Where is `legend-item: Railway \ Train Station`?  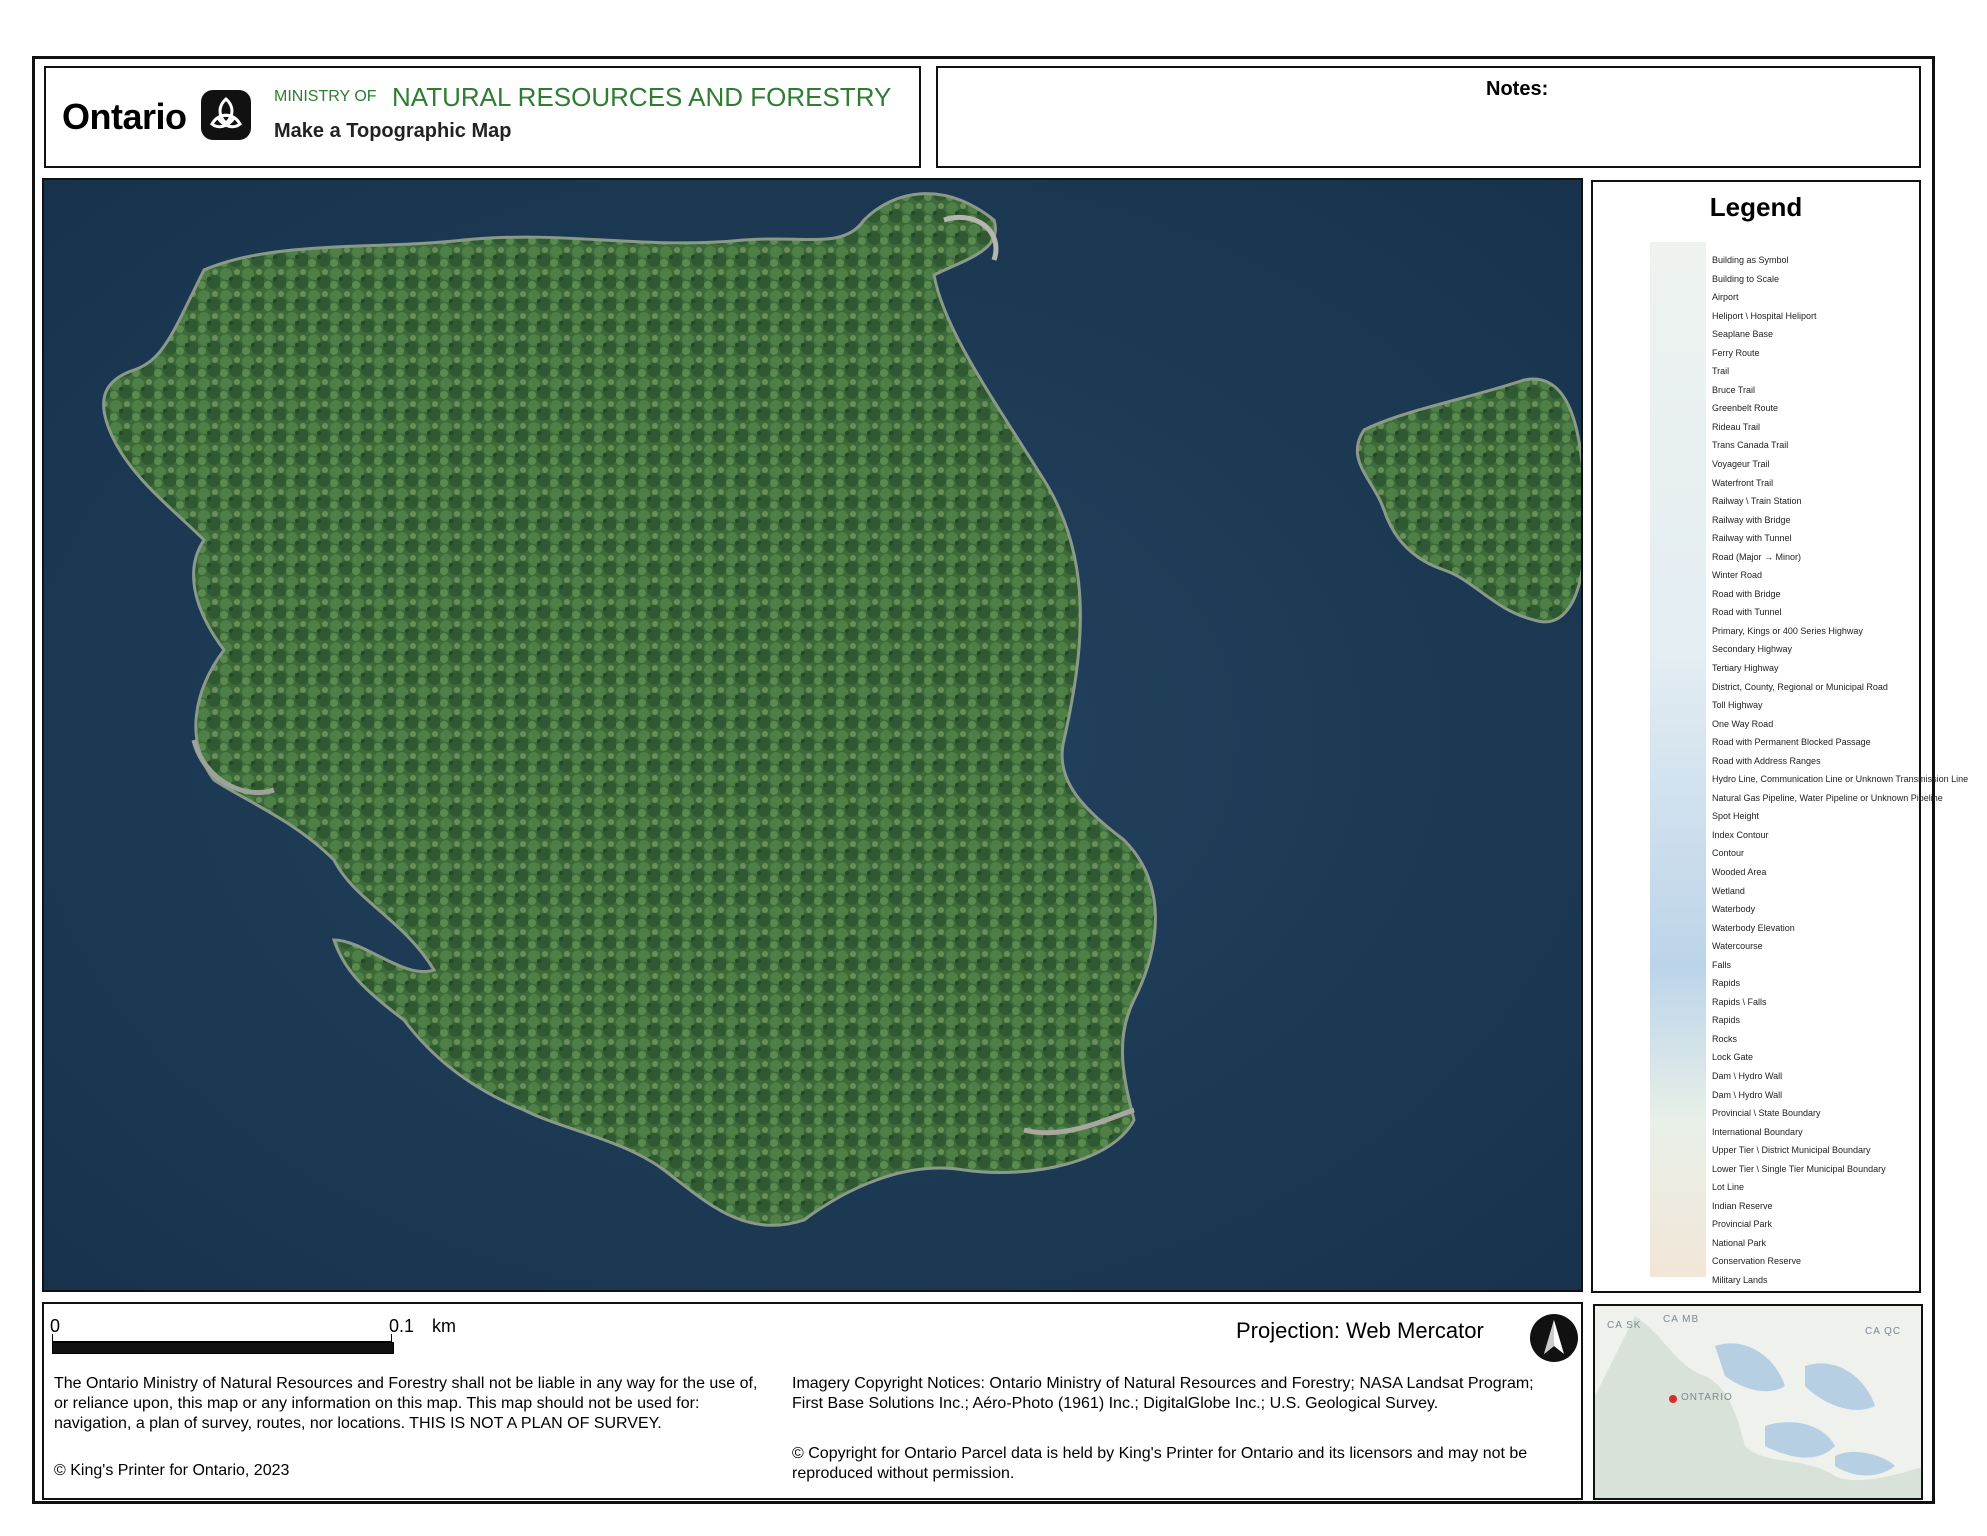
legend-item: Railway \ Train Station is located at coordinates (1727, 501).